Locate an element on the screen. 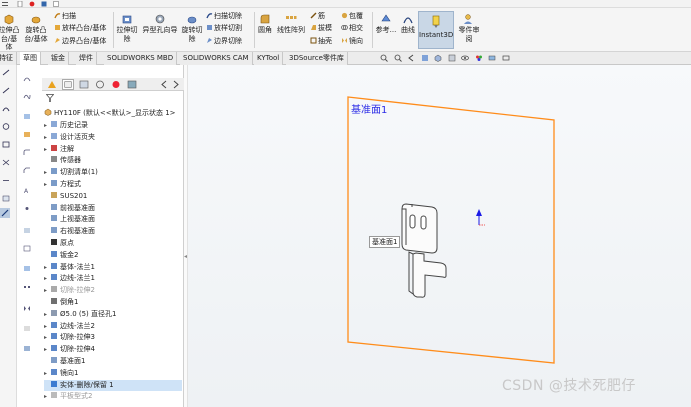  feature-tree-tab-icon is located at coordinates (52, 84).